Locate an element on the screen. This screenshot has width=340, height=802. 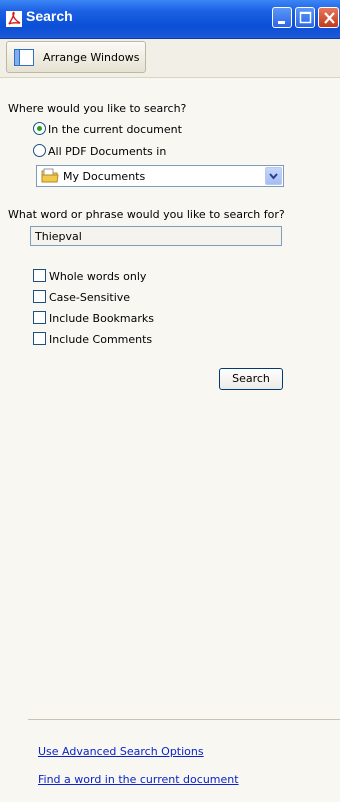
search-button: Search is located at coordinates (251, 379).